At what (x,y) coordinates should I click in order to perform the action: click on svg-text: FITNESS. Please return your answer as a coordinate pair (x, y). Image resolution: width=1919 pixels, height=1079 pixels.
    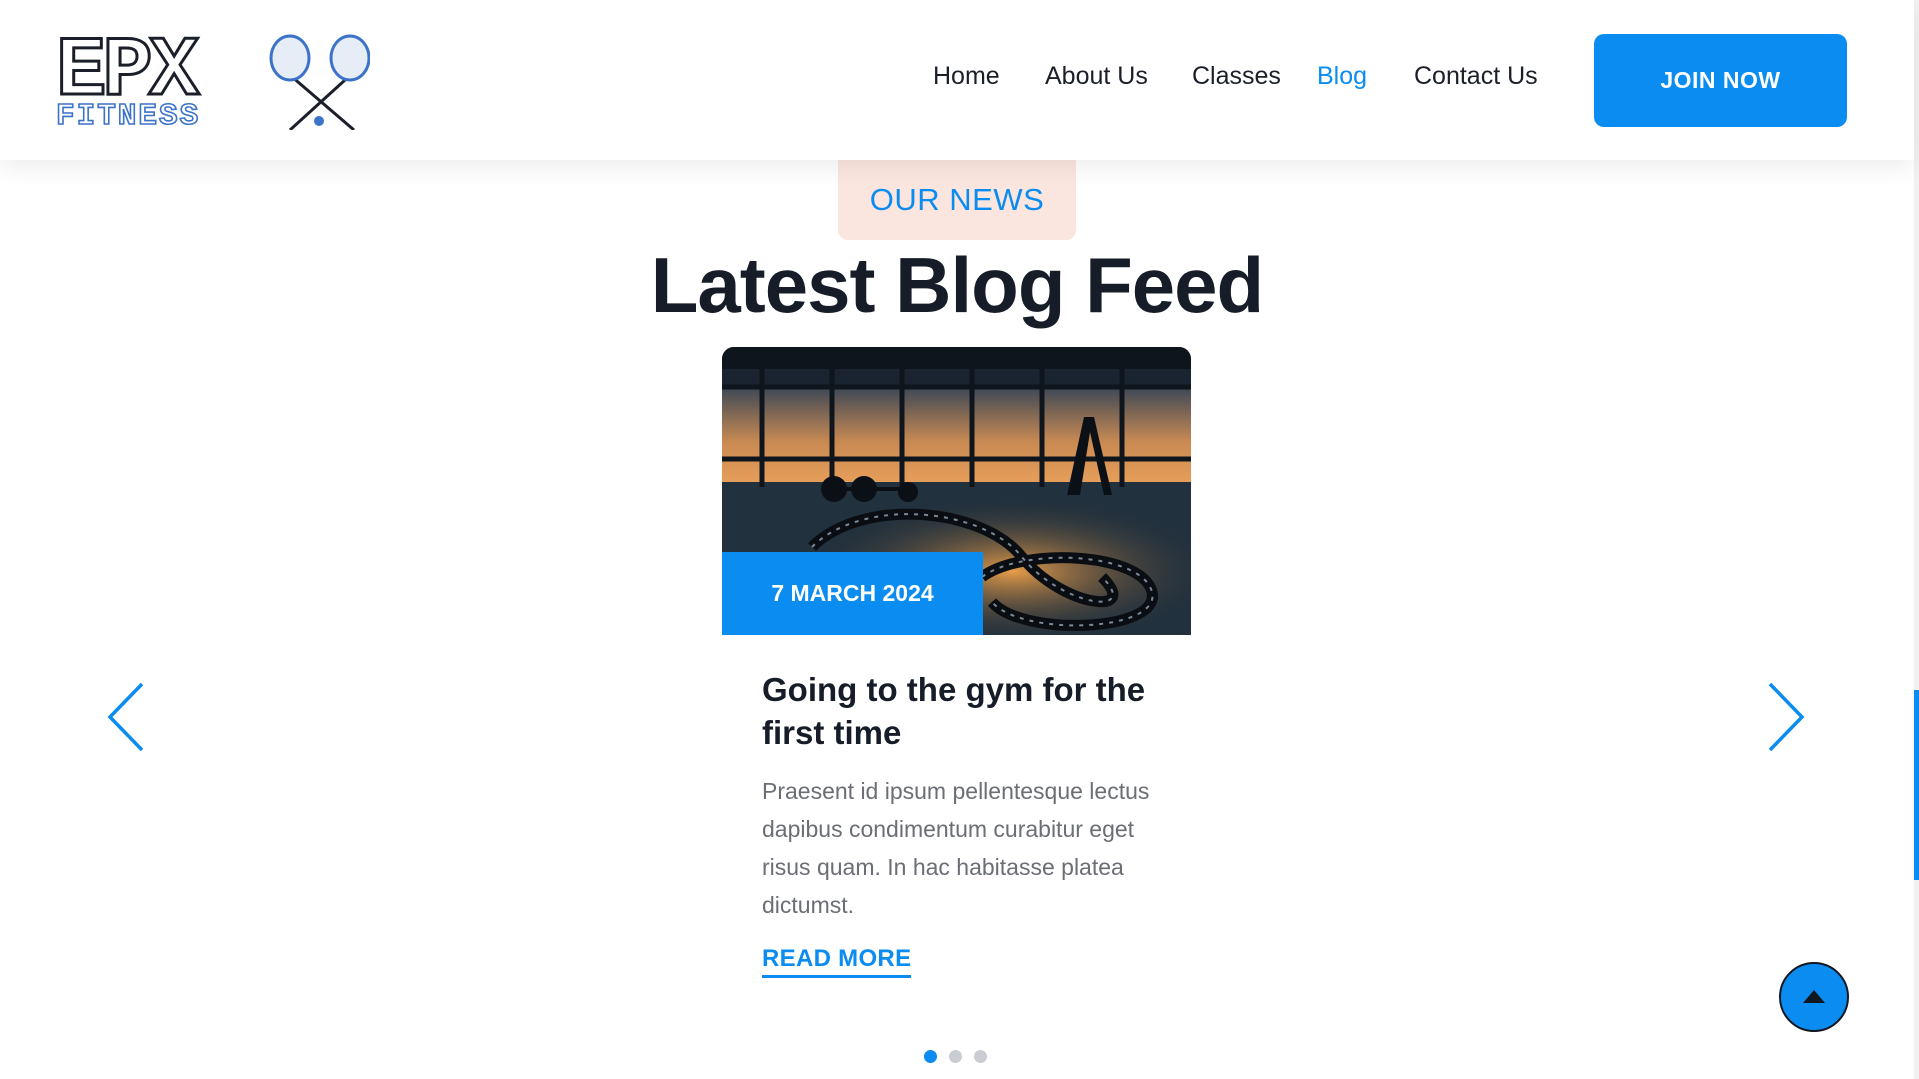
    Looking at the image, I should click on (128, 114).